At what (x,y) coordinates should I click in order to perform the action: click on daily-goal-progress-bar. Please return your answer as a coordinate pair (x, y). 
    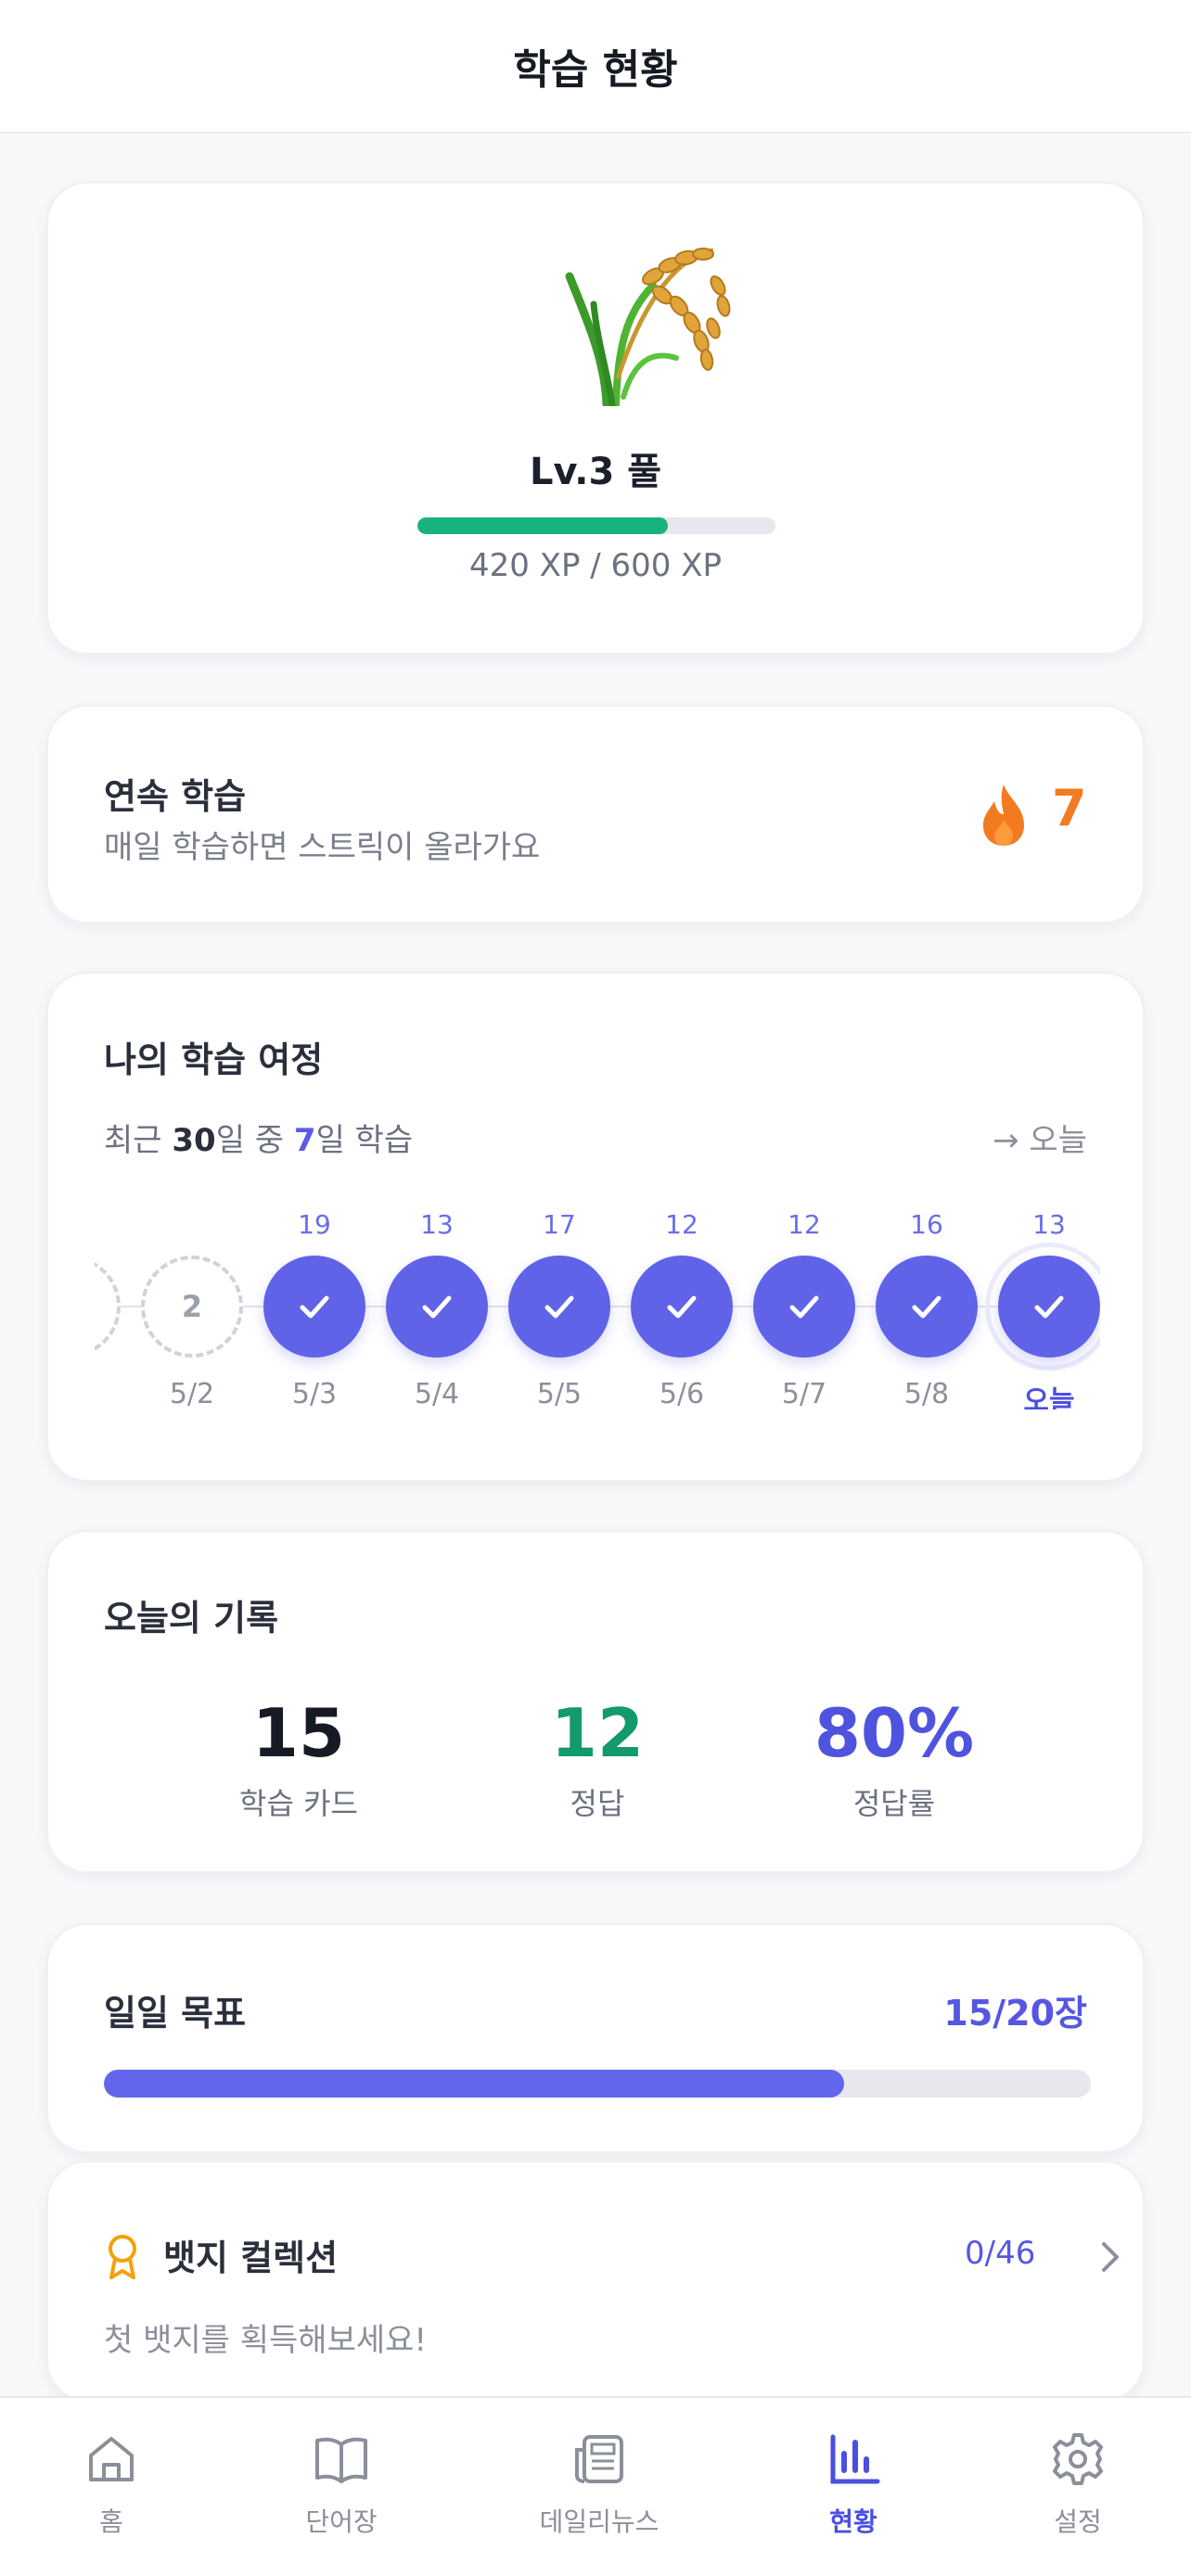
    Looking at the image, I should click on (597, 2084).